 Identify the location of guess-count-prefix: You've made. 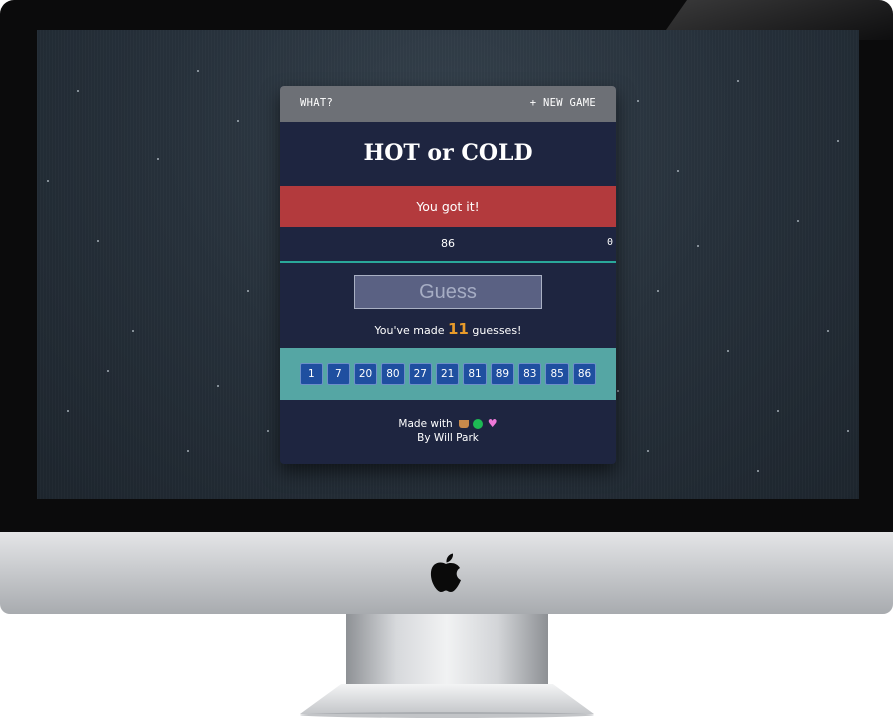
(409, 330).